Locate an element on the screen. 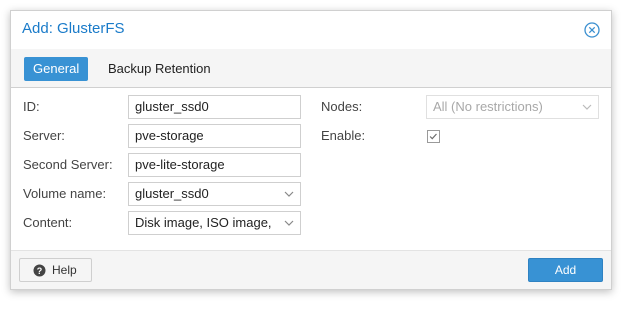  help-button-label: Help is located at coordinates (64, 270).